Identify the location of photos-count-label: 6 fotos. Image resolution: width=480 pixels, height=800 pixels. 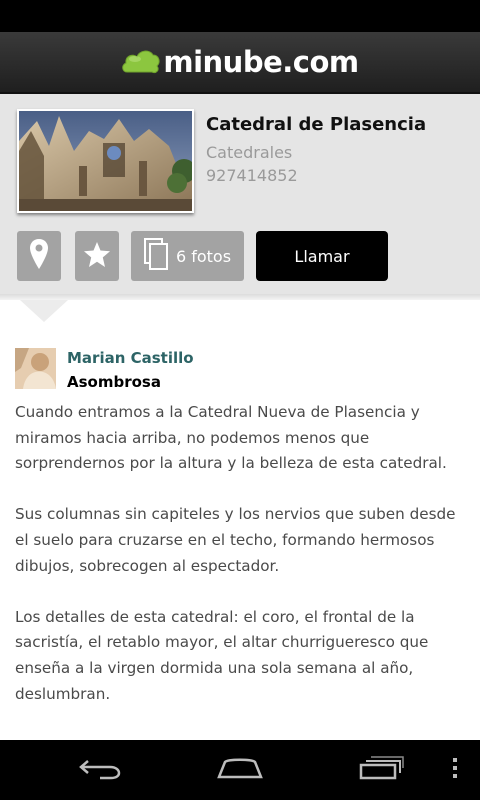
(203, 256).